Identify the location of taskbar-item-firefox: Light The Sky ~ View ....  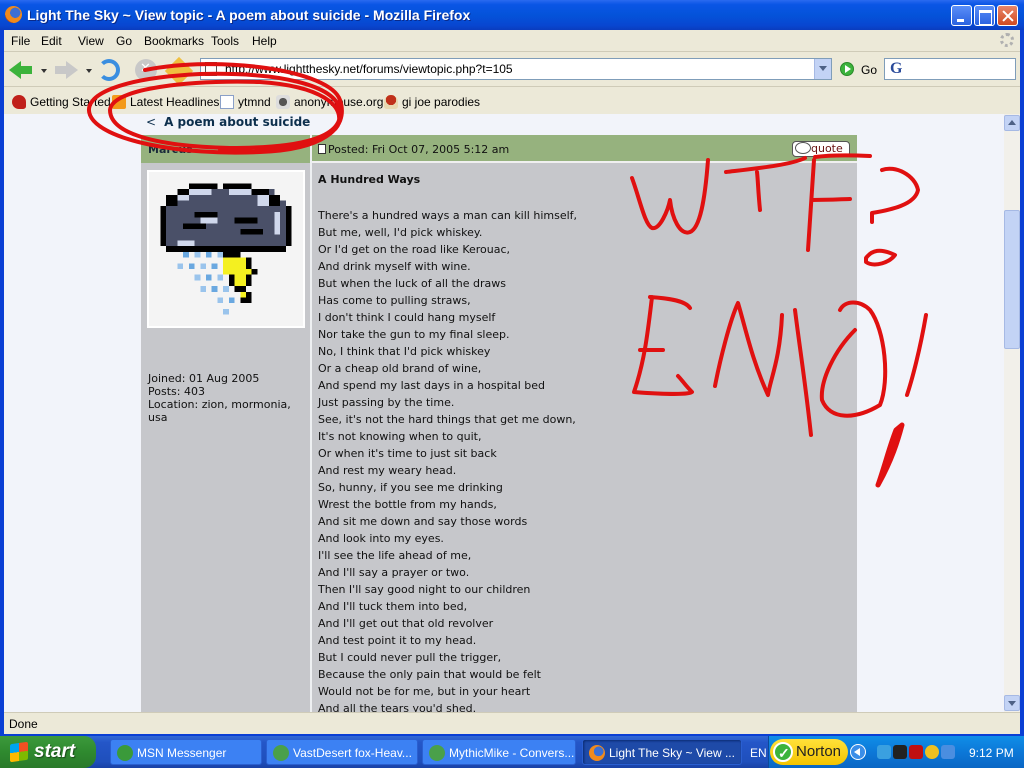
(662, 752).